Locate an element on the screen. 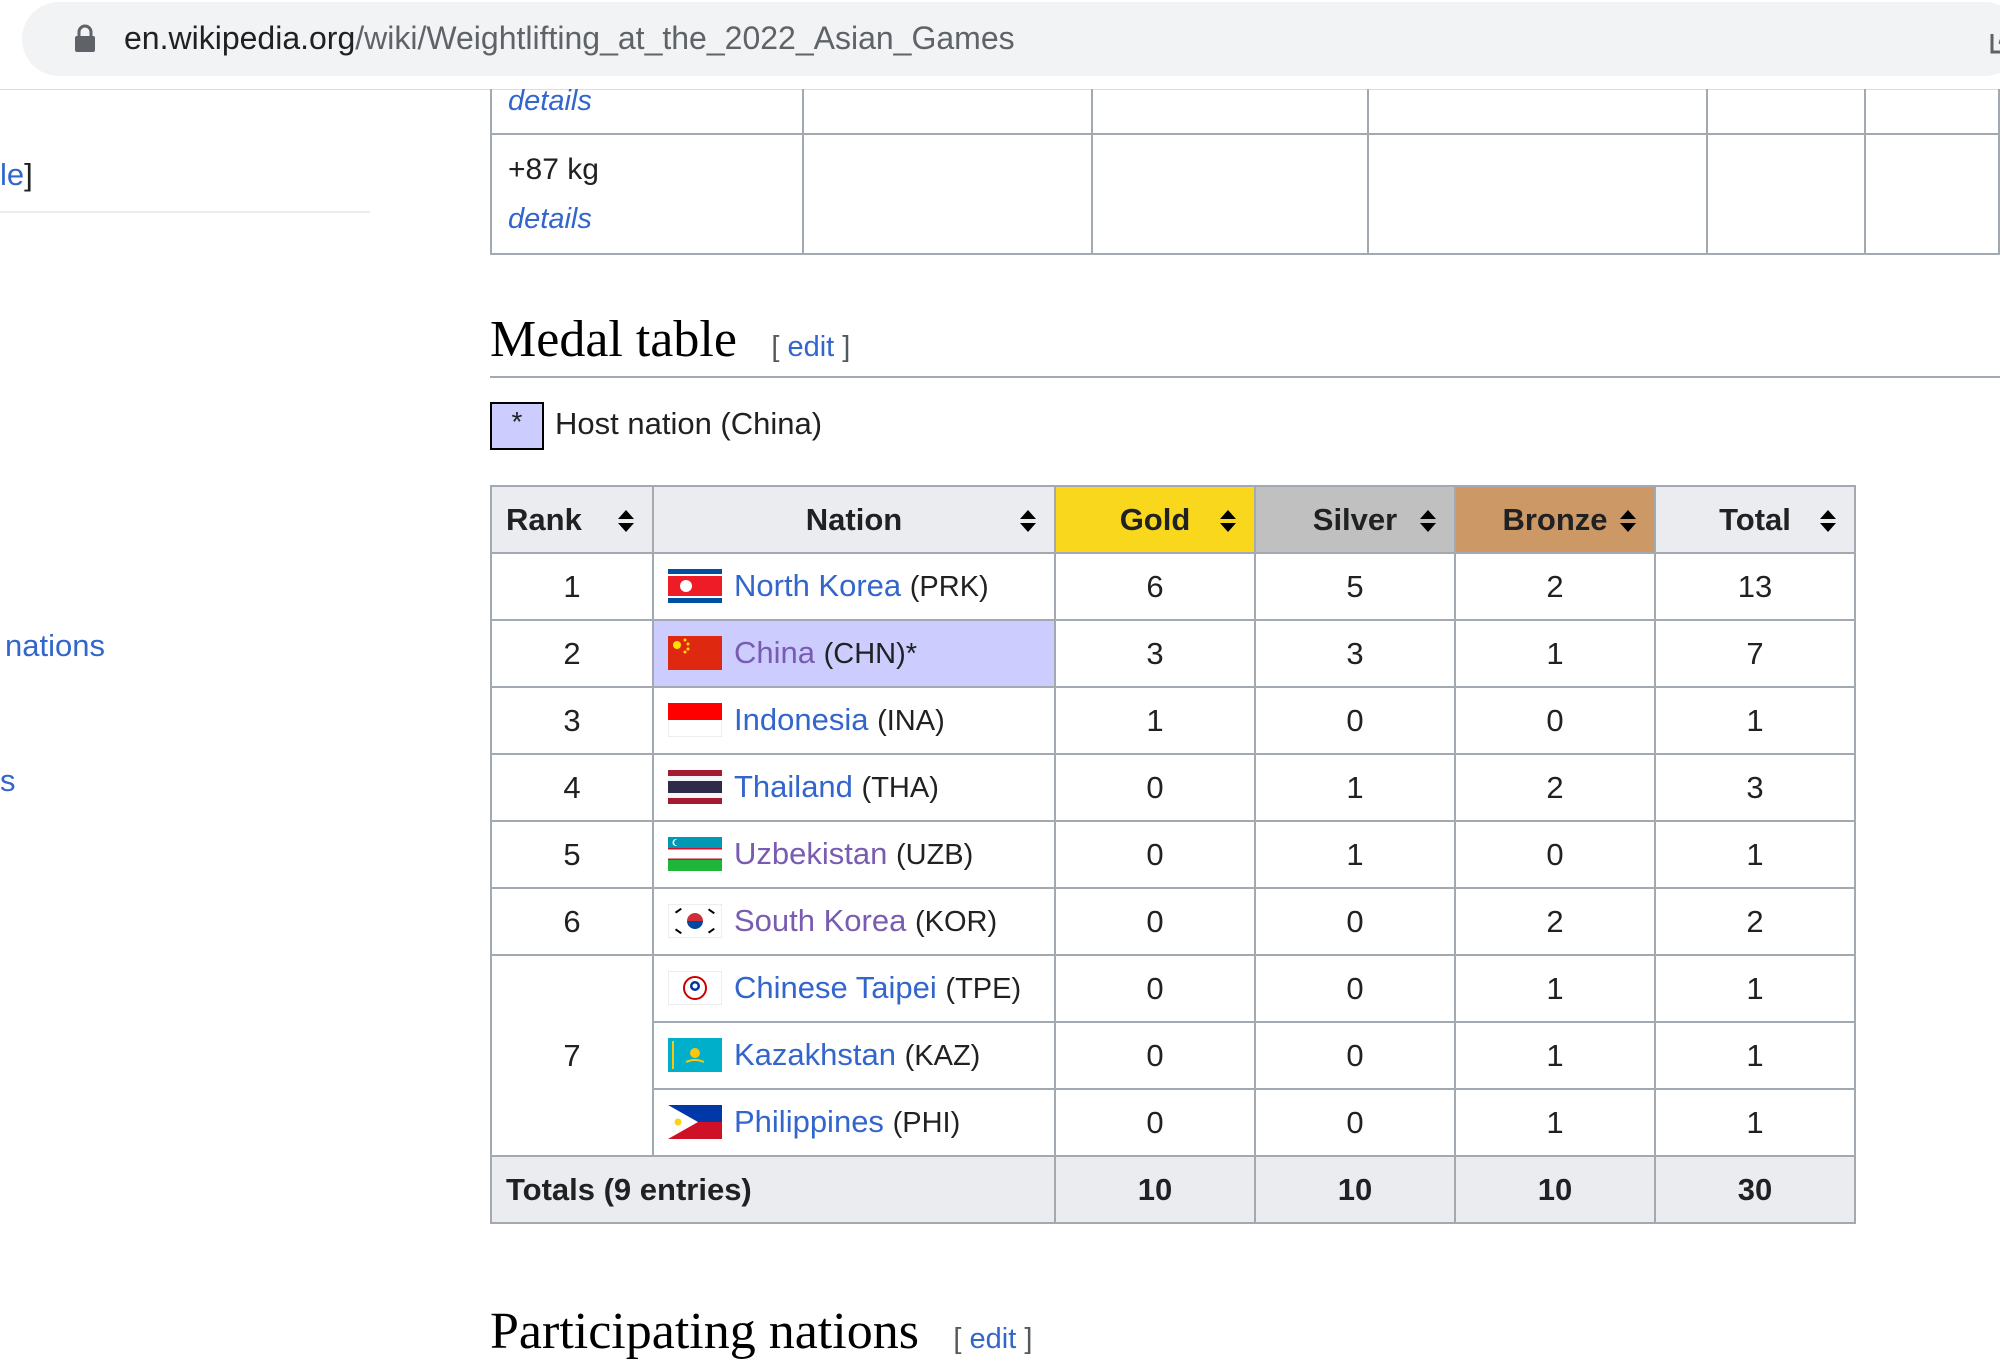 The width and height of the screenshot is (2000, 1372). nation-code: (TPE) is located at coordinates (983, 989).